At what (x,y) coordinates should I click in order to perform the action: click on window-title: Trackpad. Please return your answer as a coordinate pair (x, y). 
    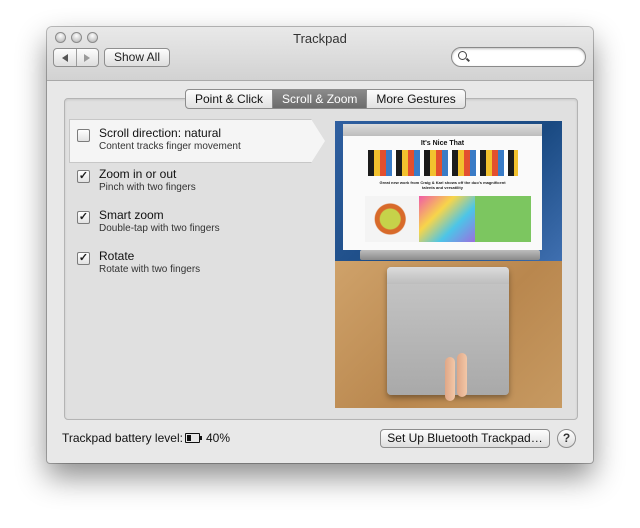
    Looking at the image, I should click on (320, 38).